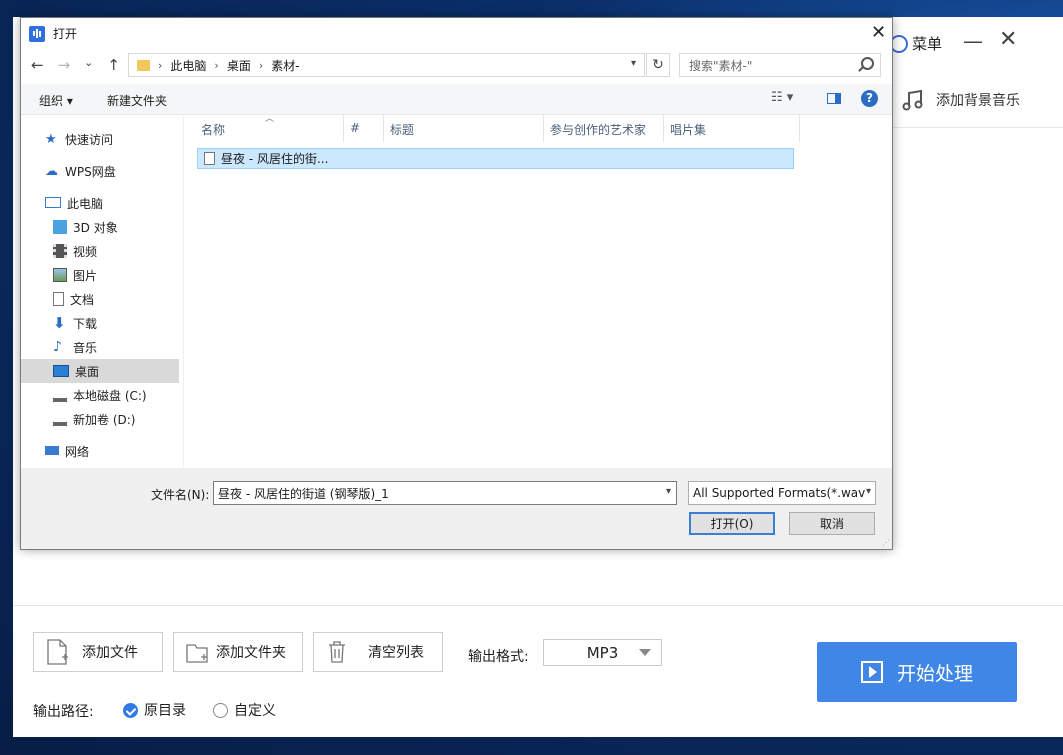 This screenshot has height=755, width=1063. Describe the element at coordinates (90, 171) in the screenshot. I see `sidebar-item-label: WPS网盘` at that location.